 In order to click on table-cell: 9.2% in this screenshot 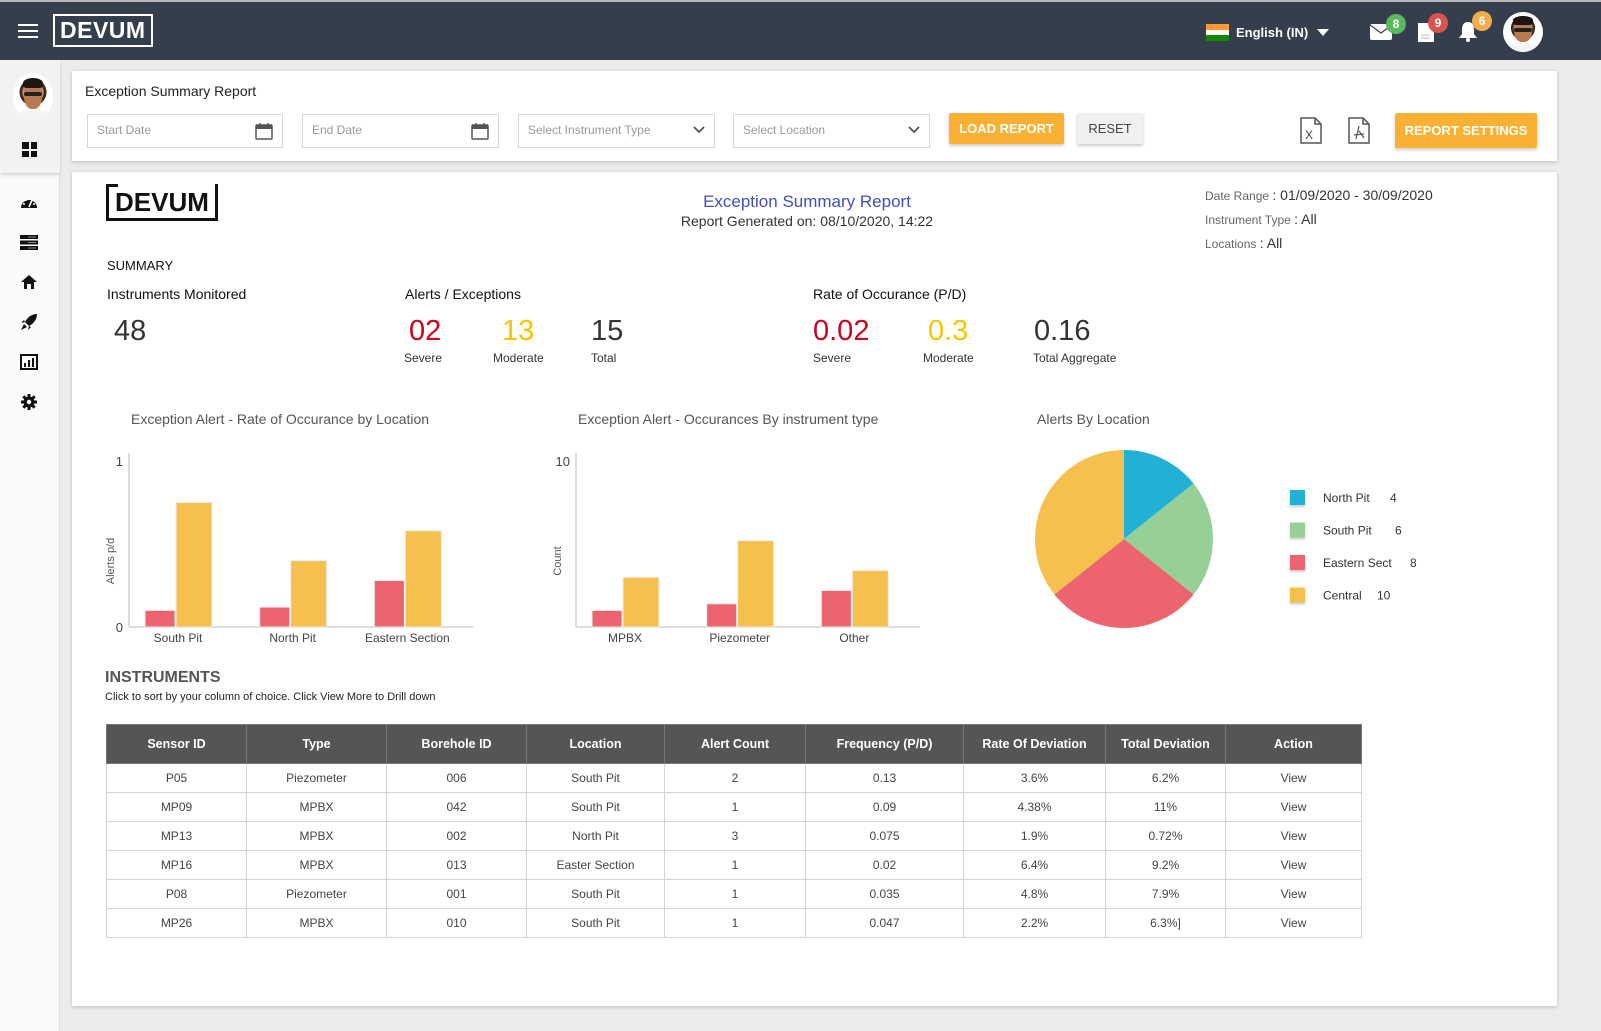, I will do `click(1165, 865)`.